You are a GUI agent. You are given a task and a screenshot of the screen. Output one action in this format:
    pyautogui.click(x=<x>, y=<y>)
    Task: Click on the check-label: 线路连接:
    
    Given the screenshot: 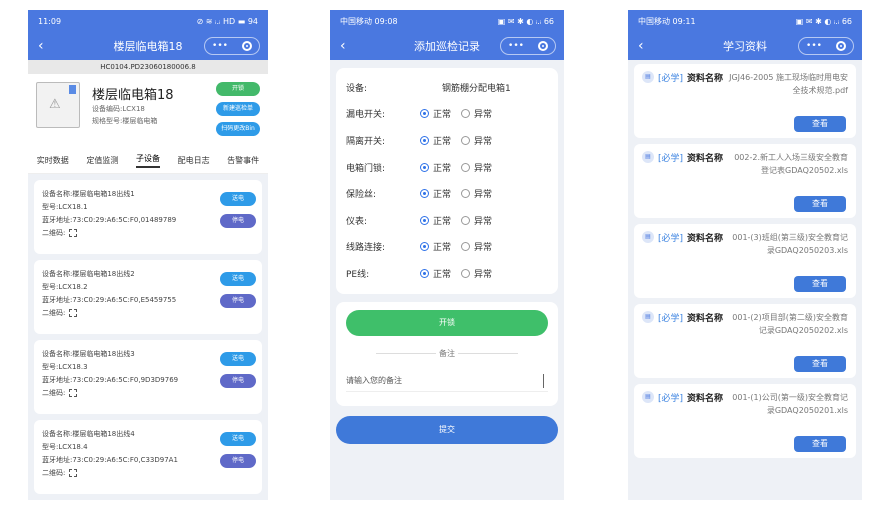 What is the action you would take?
    pyautogui.click(x=366, y=248)
    